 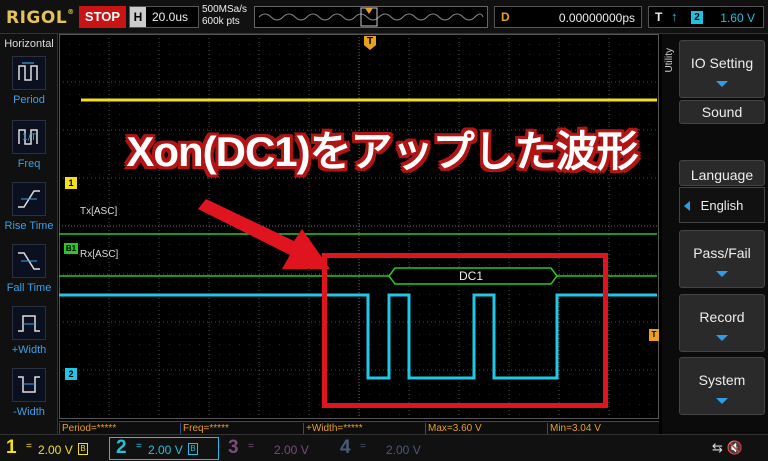 I want to click on timebase-key: H, so click(x=138, y=17).